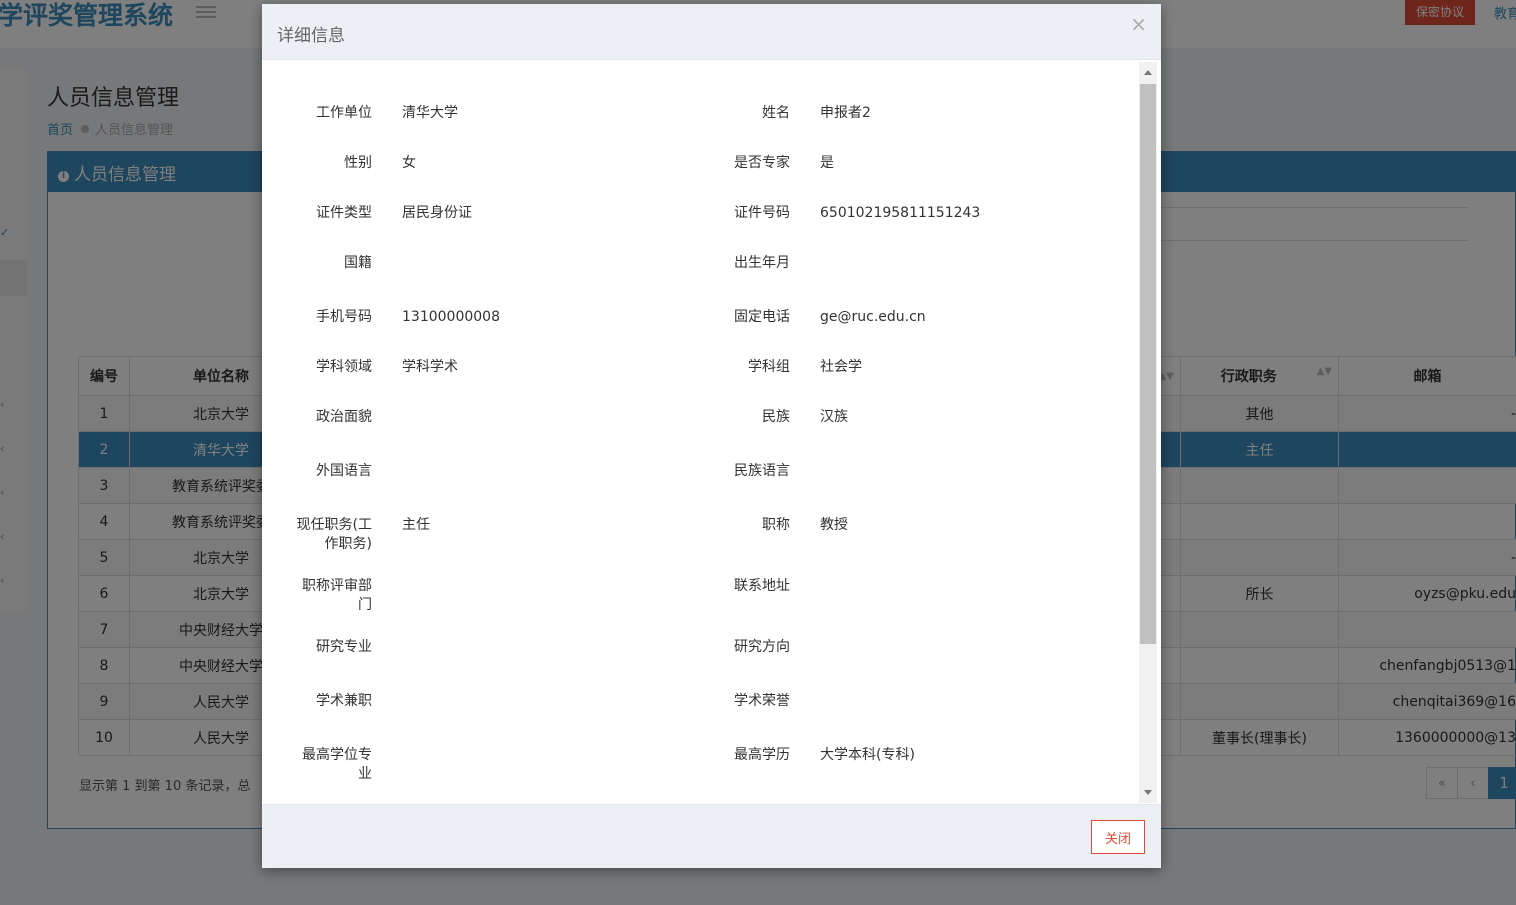 This screenshot has height=905, width=1516. What do you see at coordinates (344, 417) in the screenshot?
I see `detail-label: 政治面貌` at bounding box center [344, 417].